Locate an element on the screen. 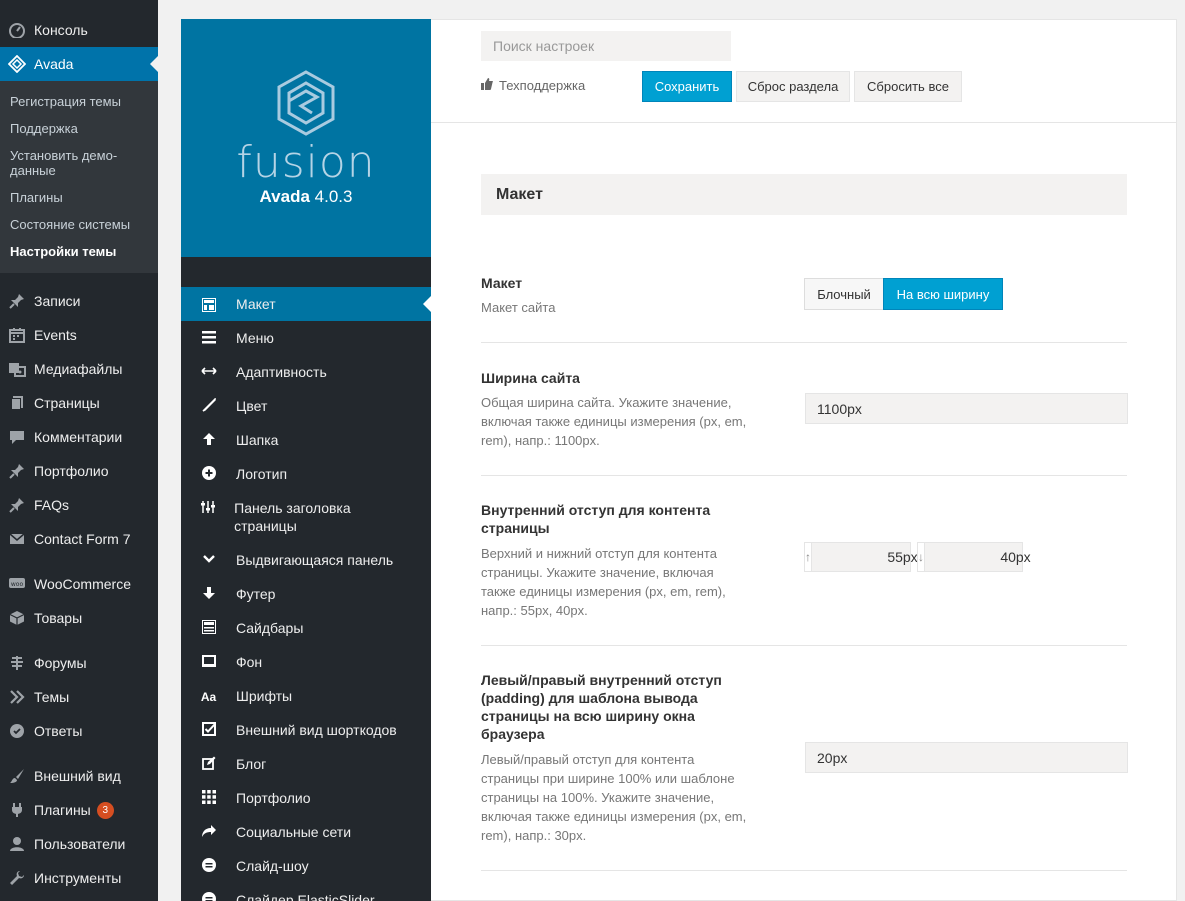  wp-menu-item-pages: Страницы is located at coordinates (79, 403).